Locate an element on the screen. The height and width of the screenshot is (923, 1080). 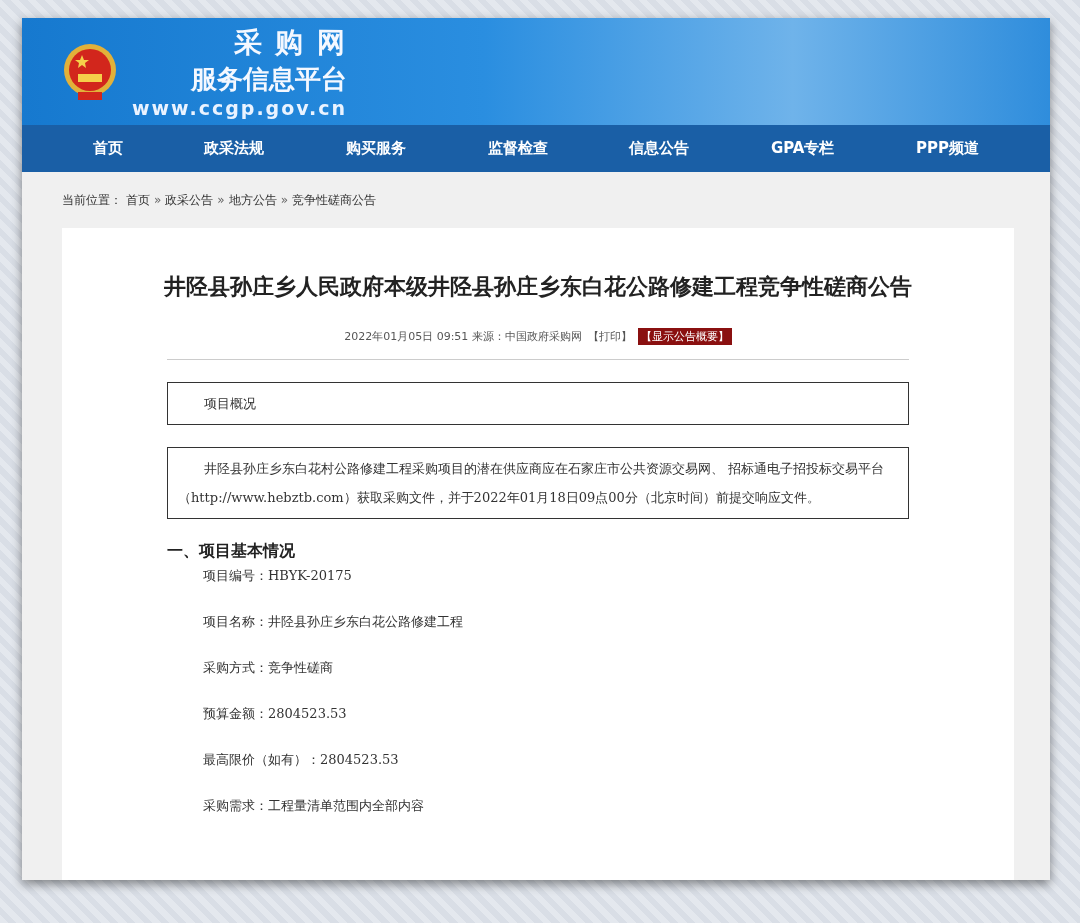
article-title: 井陉县孙庄乡人民政府本级井陉县孙庄乡东白花公路修建工程竞争性磋商公告 is located at coordinates (538, 287).